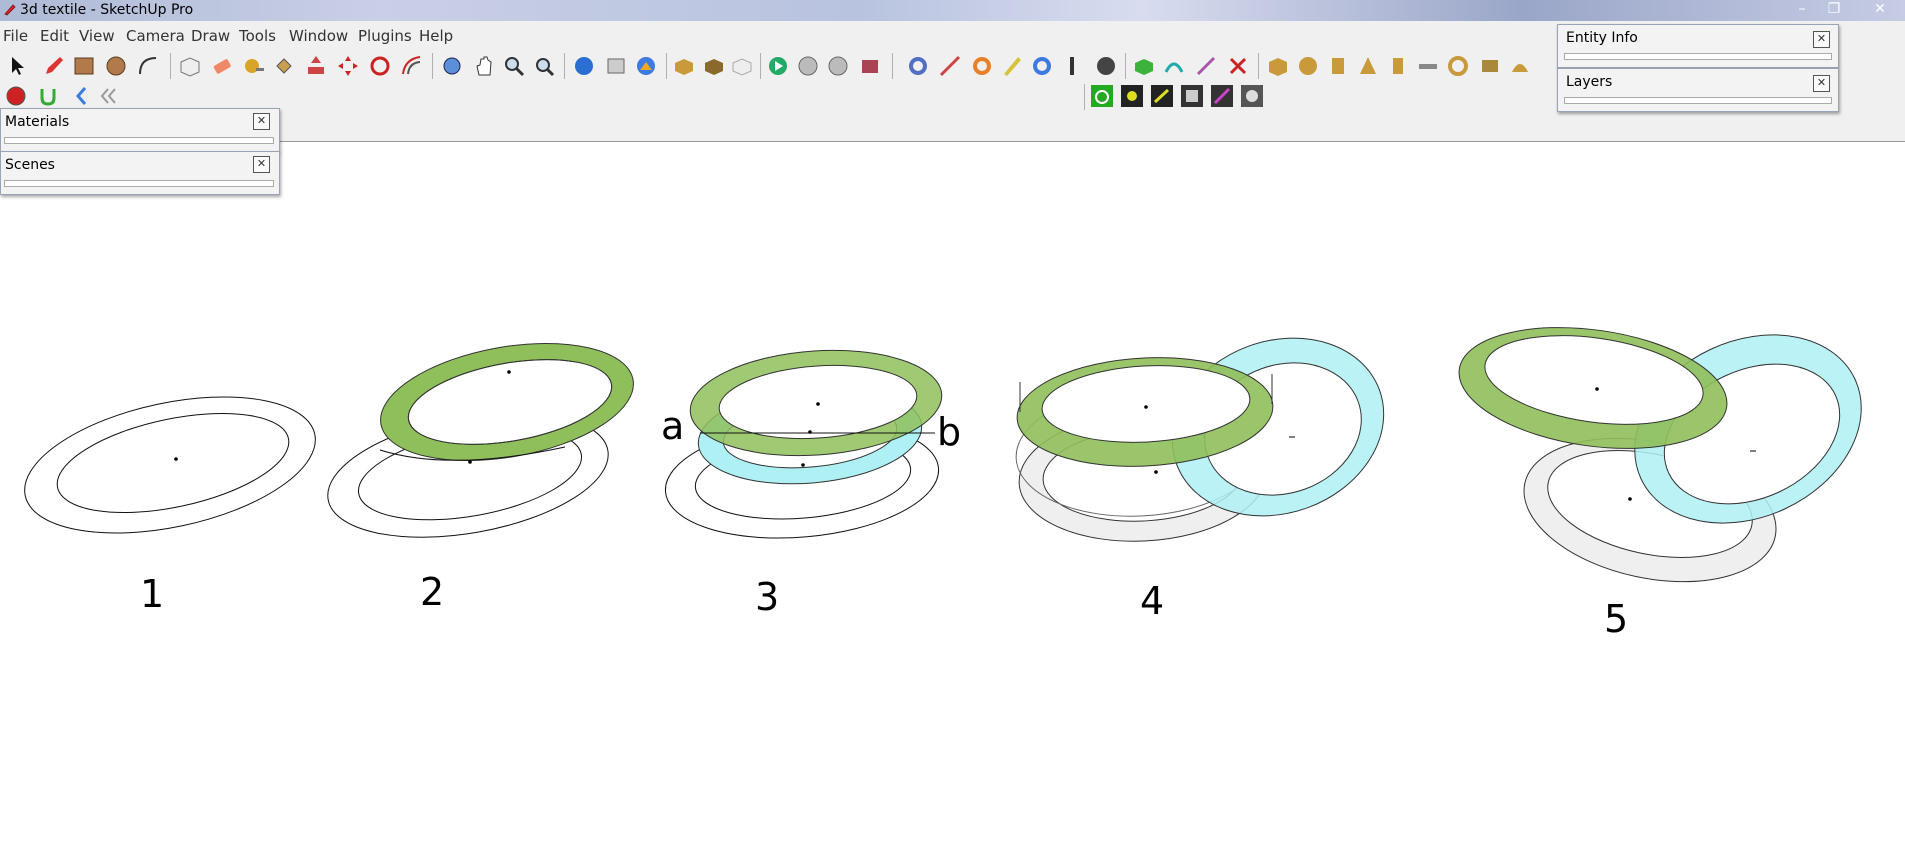 This screenshot has height=865, width=1905. I want to click on step-label-2: 2, so click(432, 592).